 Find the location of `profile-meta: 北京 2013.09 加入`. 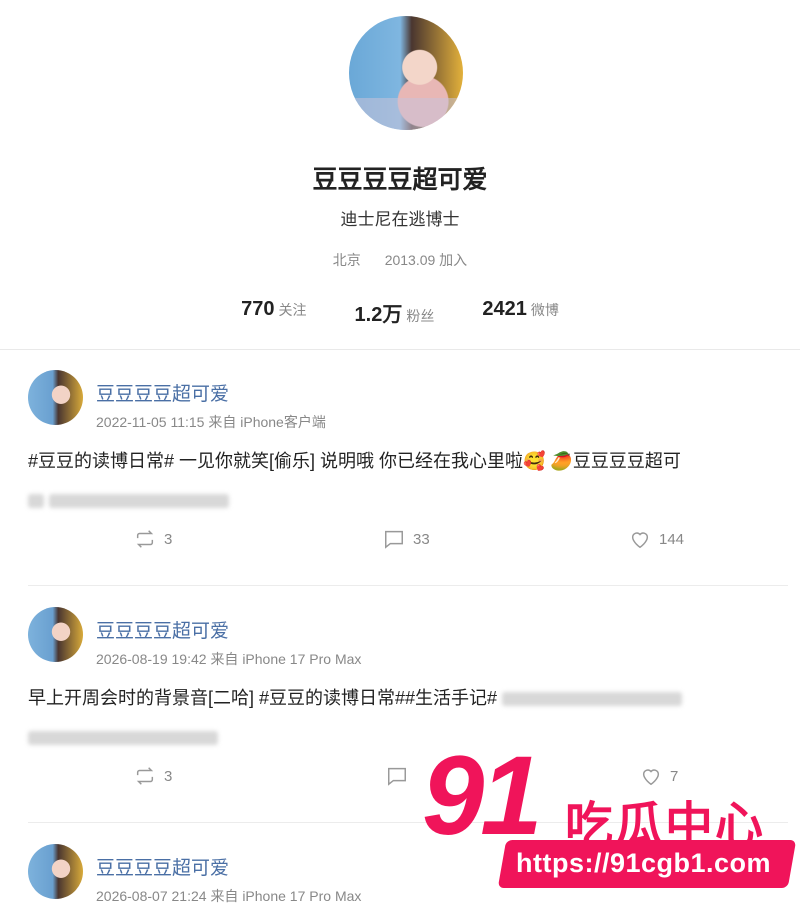

profile-meta: 北京 2013.09 加入 is located at coordinates (400, 260).